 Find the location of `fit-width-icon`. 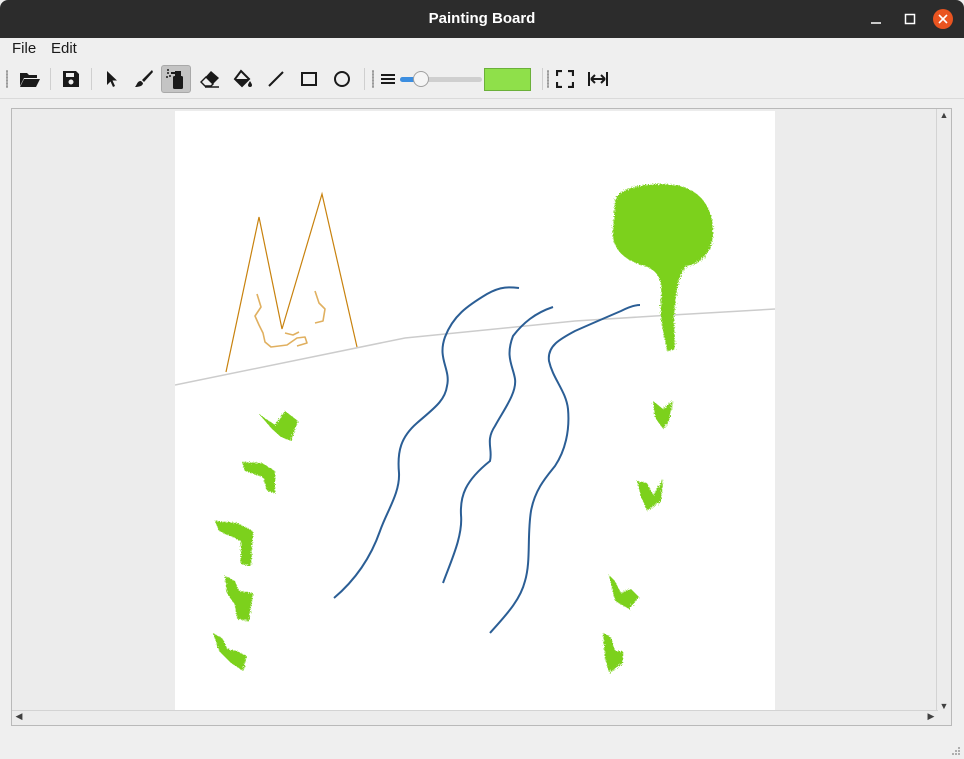

fit-width-icon is located at coordinates (598, 79).